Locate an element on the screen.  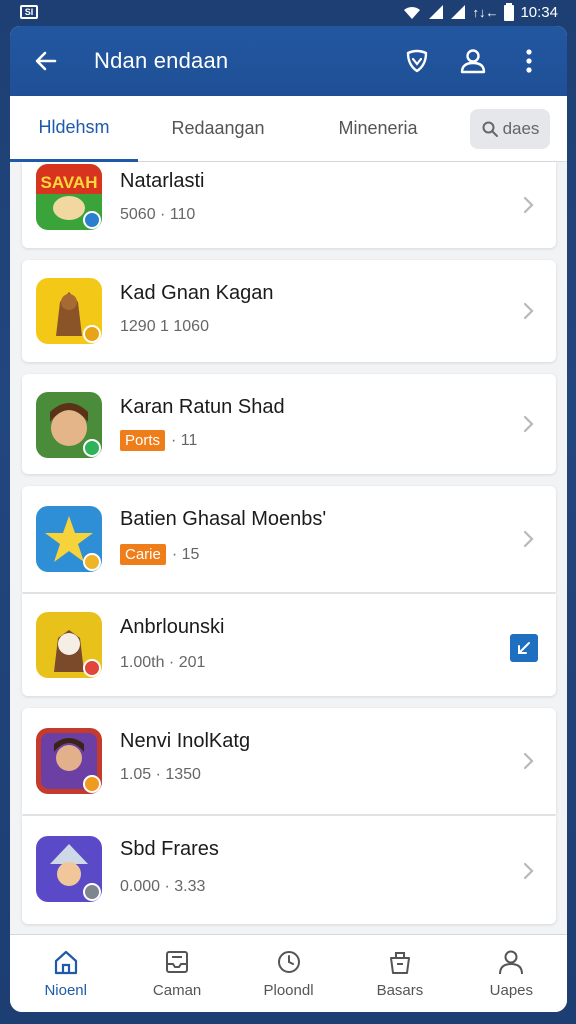
open-external-button is located at coordinates (524, 648).